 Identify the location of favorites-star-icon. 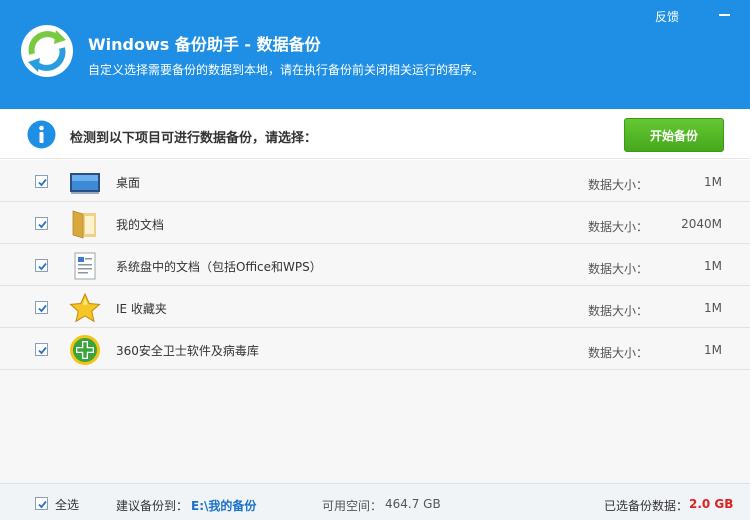
(85, 307).